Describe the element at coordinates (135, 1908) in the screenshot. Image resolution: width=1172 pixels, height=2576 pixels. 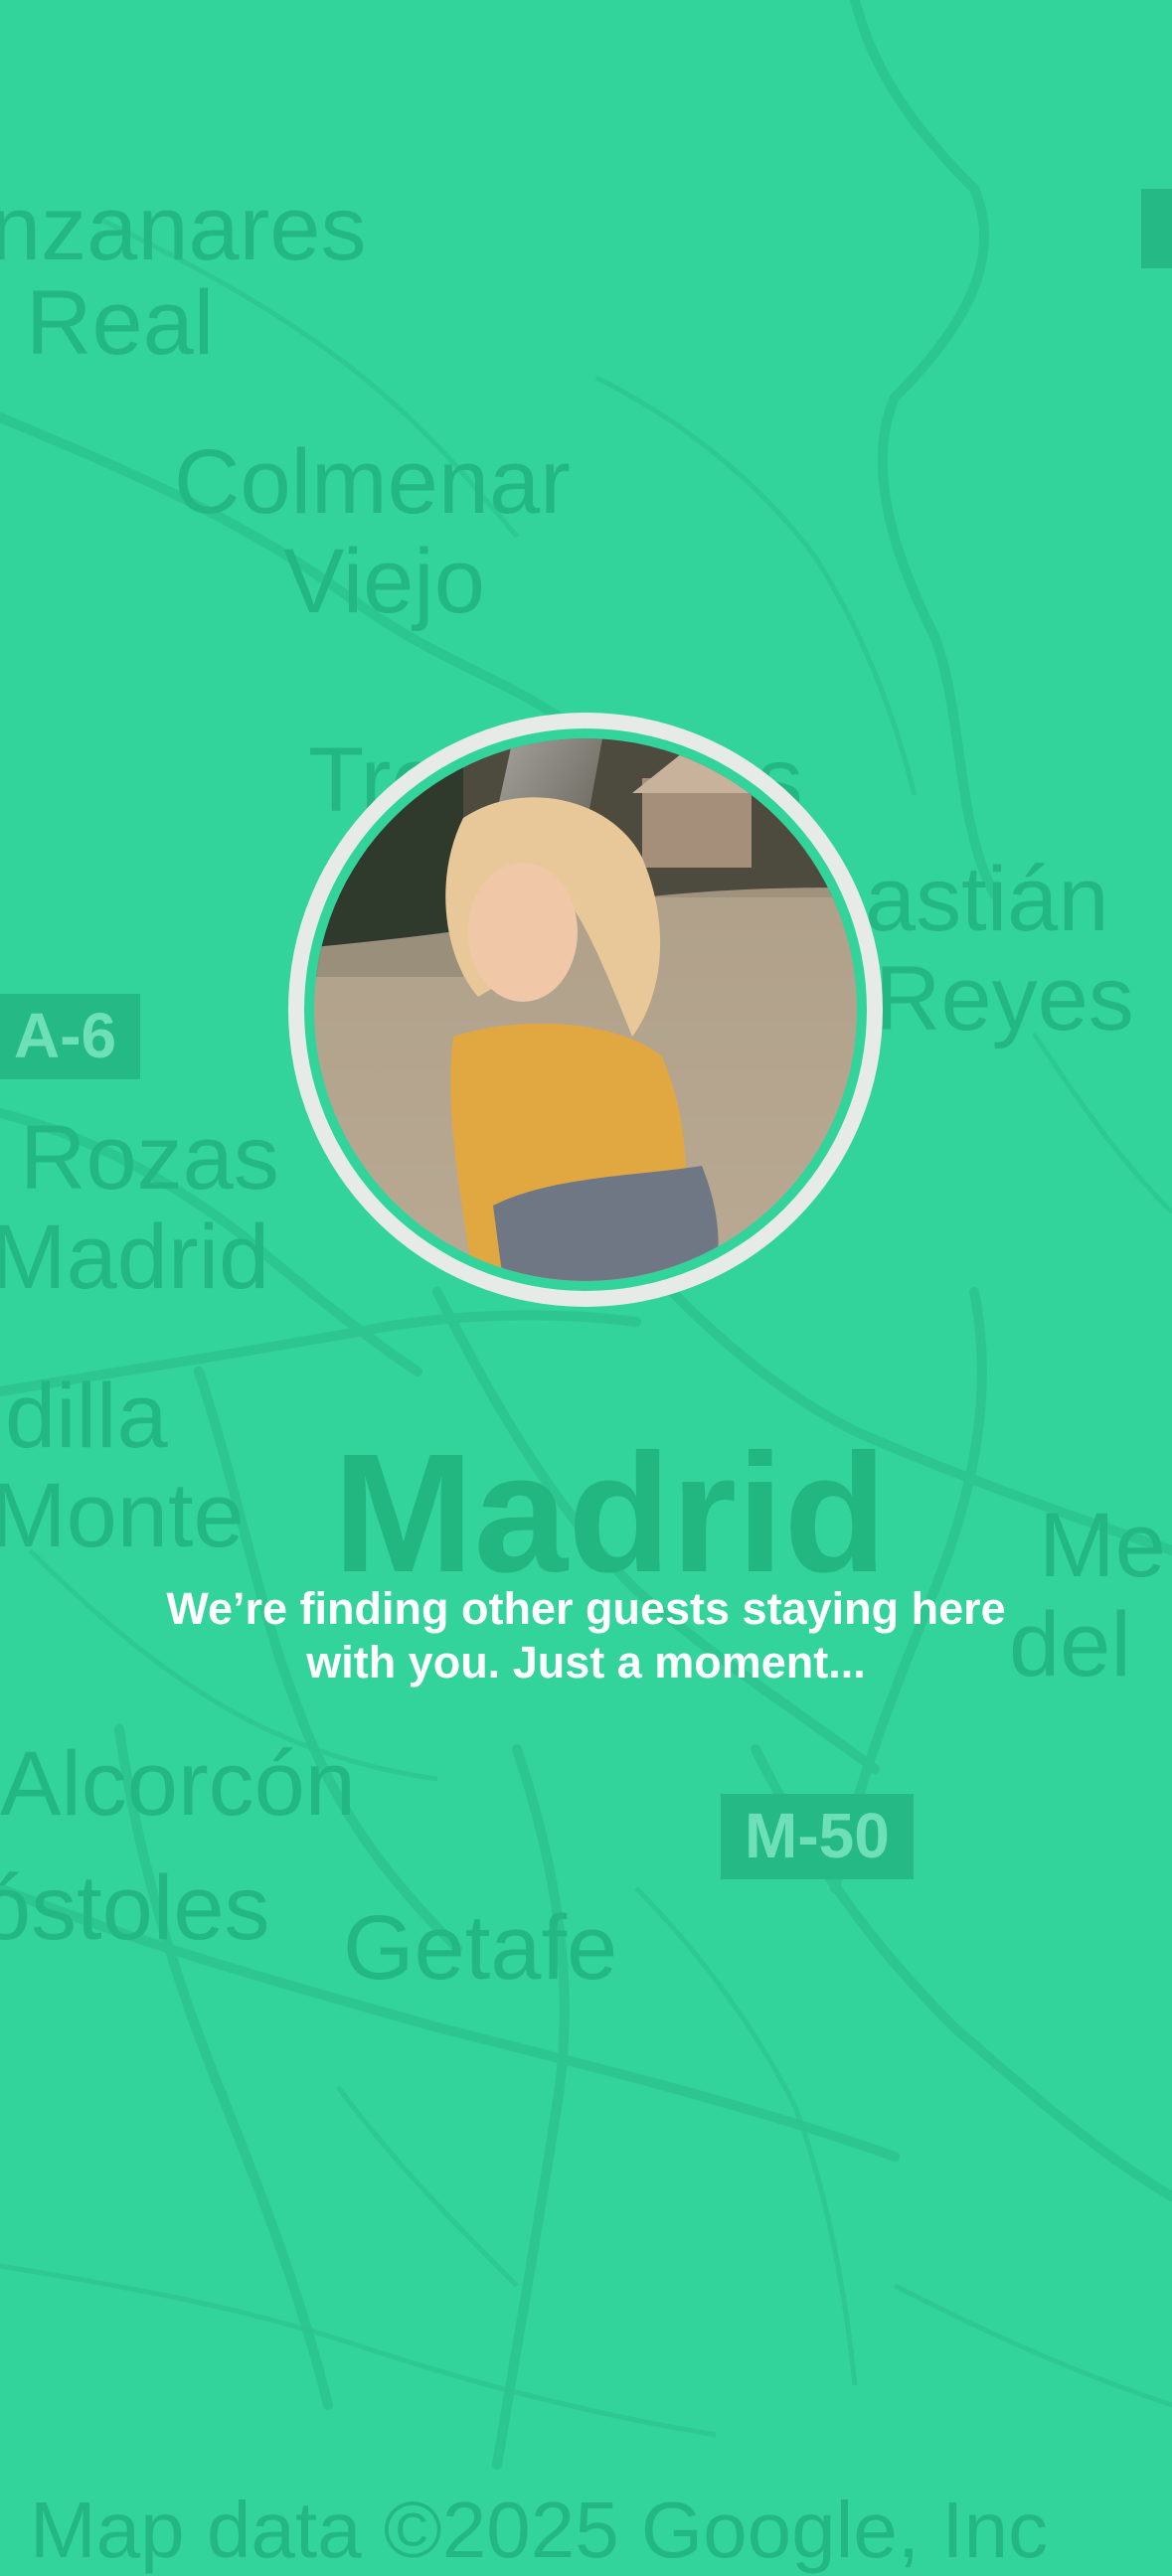
I see `map-label: óstoles` at that location.